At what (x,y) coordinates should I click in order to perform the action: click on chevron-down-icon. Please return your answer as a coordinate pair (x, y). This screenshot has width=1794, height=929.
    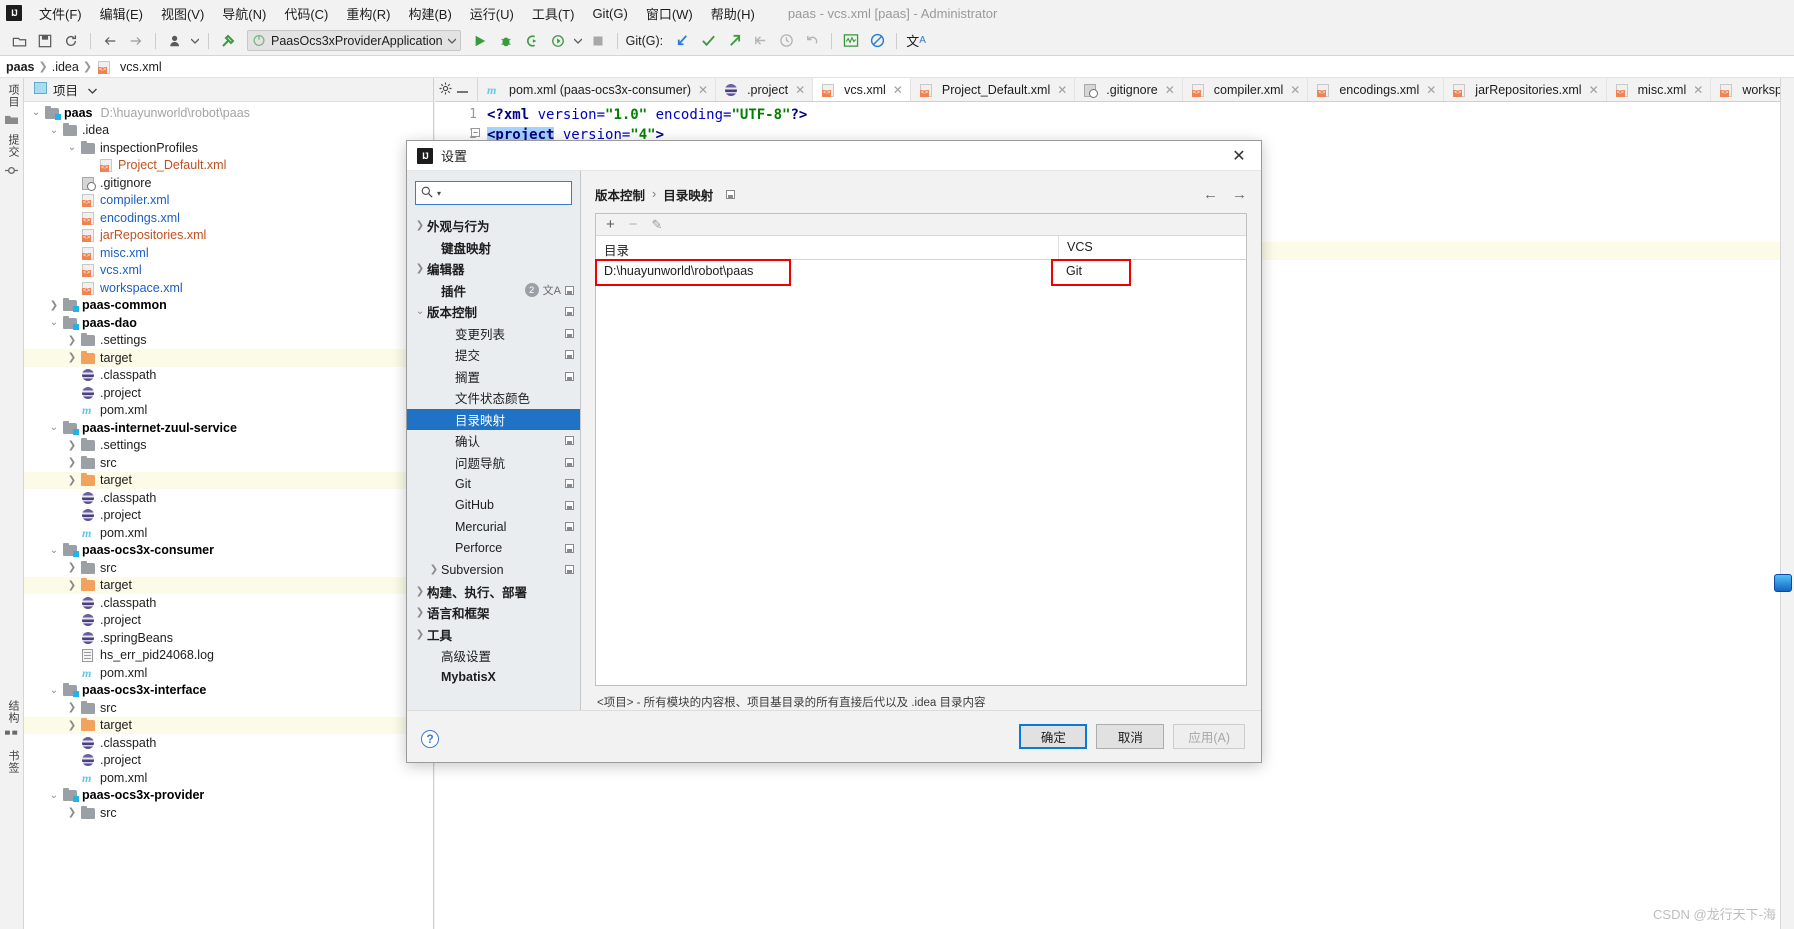
    Looking at the image, I should click on (92, 90).